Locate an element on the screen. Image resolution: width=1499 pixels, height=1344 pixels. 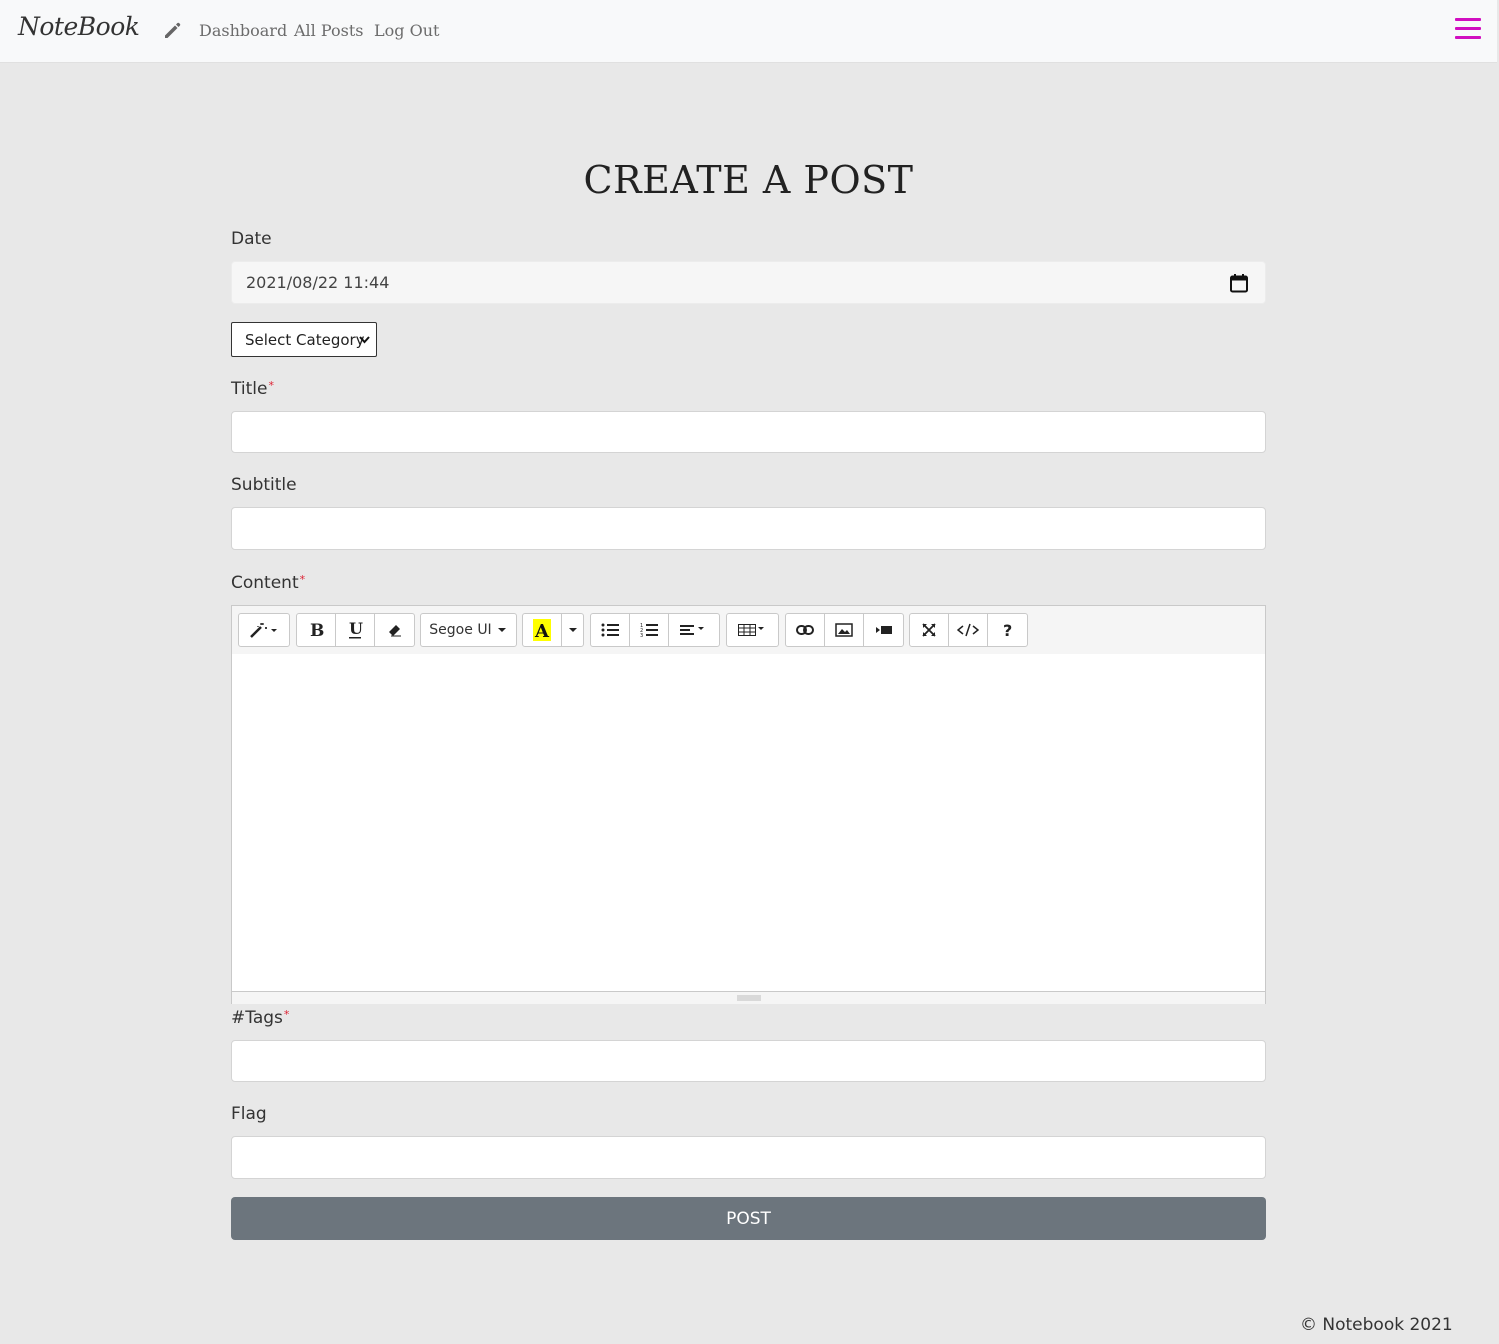
picture-icon is located at coordinates (844, 630).